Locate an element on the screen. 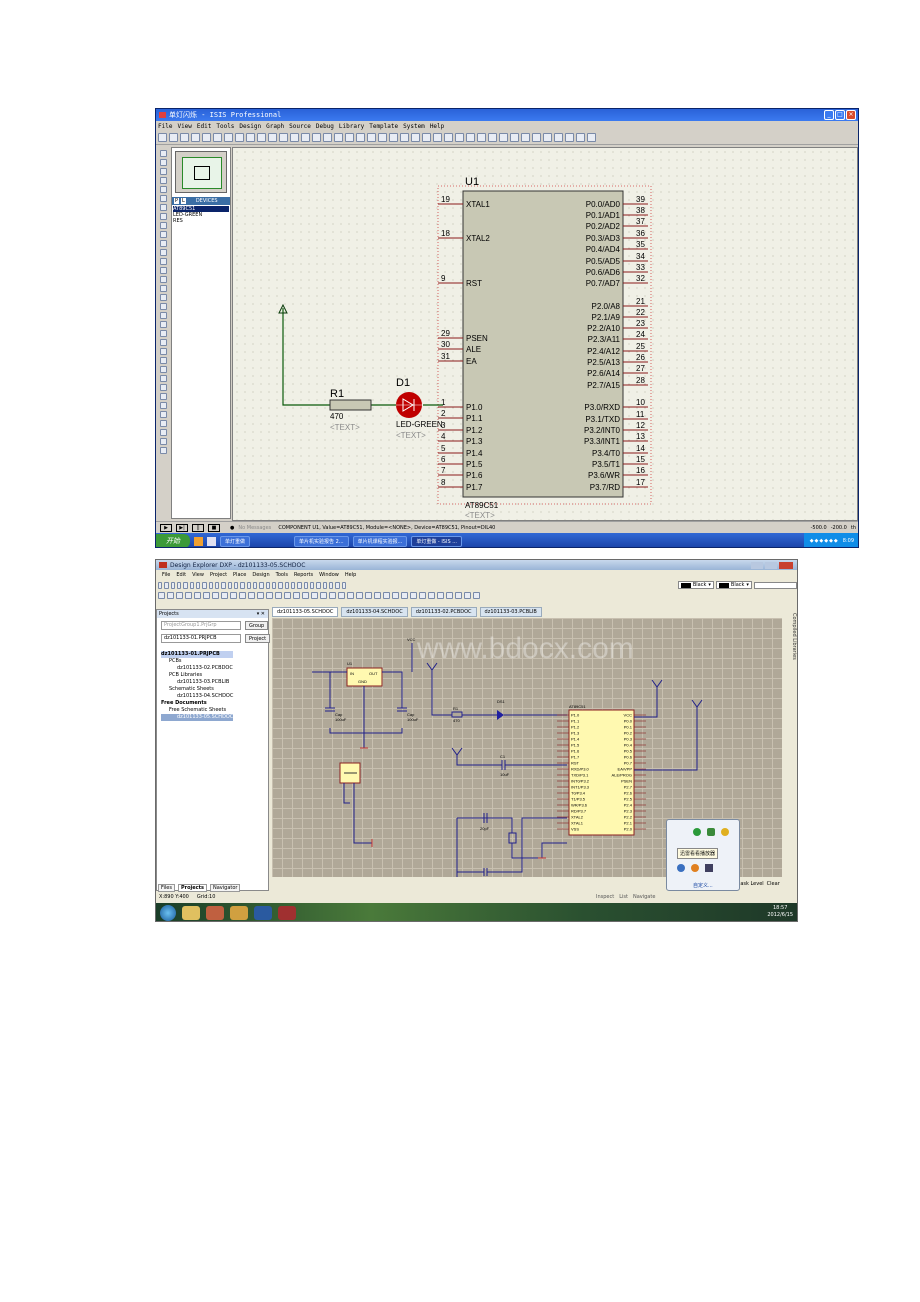  pick-tab: P is located at coordinates (177, 201).